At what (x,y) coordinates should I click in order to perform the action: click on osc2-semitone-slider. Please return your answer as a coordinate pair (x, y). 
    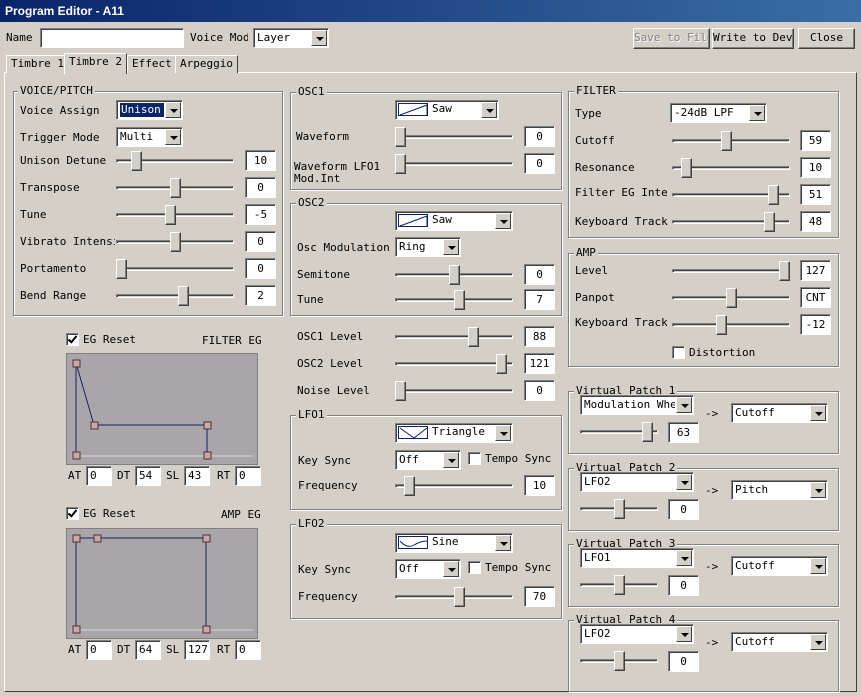
    Looking at the image, I should click on (454, 275).